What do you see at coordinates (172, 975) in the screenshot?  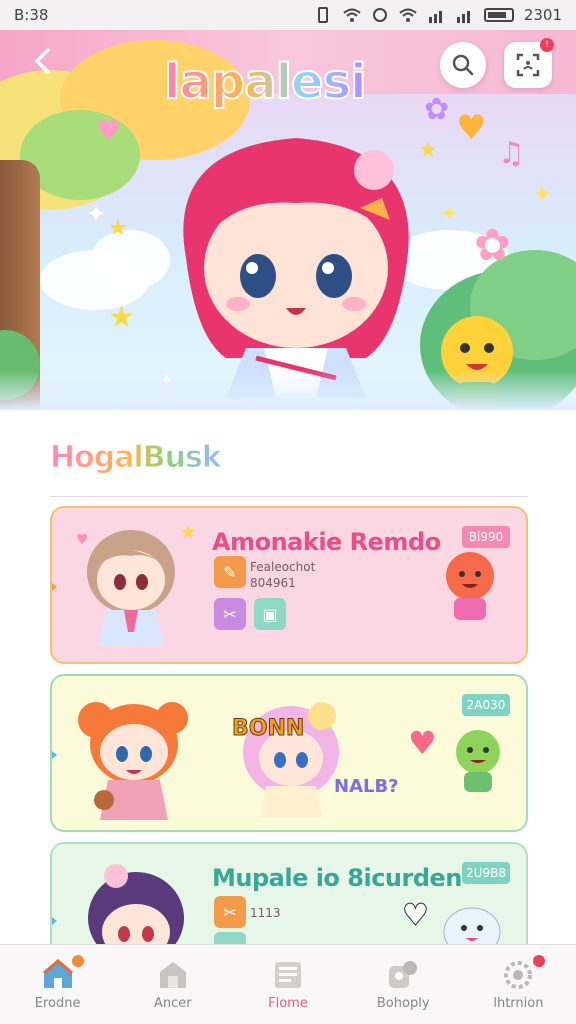 I see `store-icon` at bounding box center [172, 975].